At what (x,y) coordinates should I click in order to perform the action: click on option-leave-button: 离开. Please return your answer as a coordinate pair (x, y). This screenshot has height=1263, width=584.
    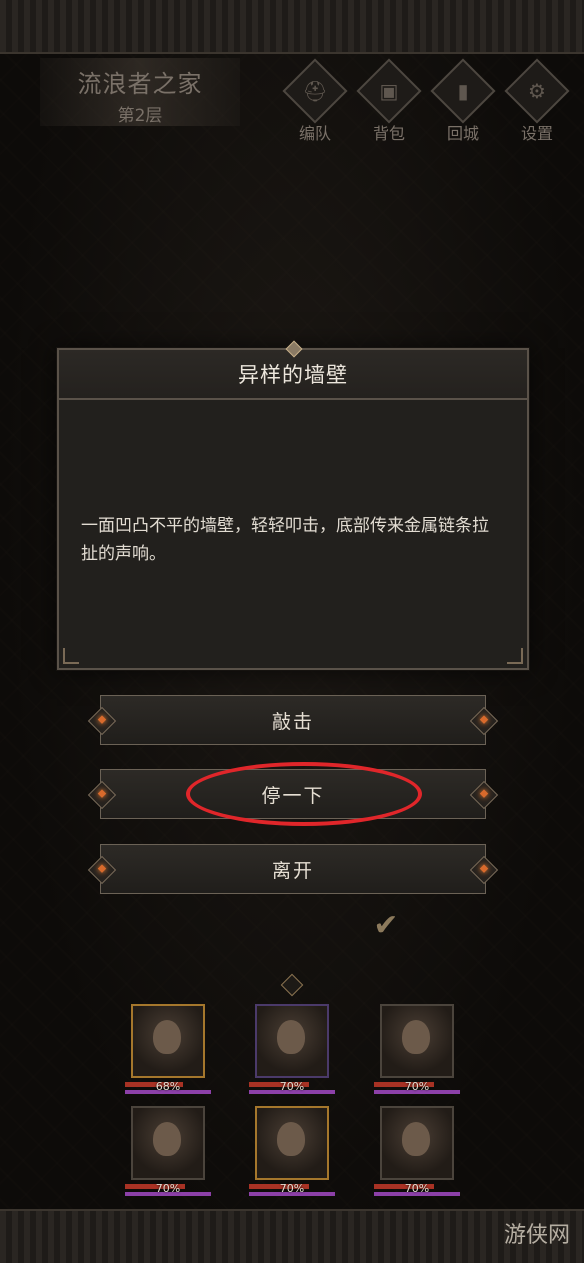
    Looking at the image, I should click on (293, 869).